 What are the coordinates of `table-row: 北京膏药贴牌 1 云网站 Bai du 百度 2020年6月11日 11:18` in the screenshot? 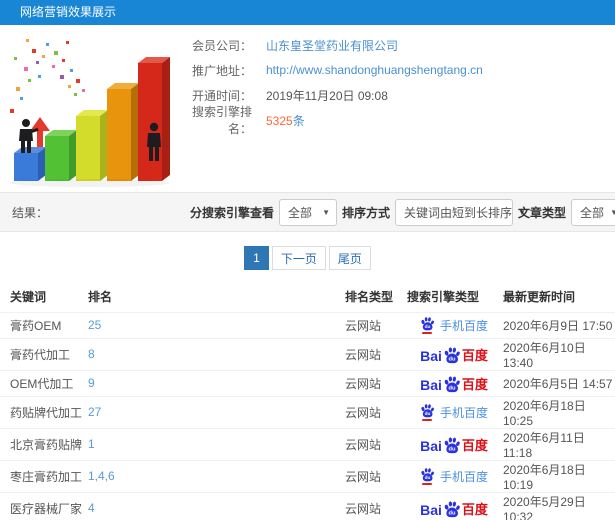 It's located at (307, 443).